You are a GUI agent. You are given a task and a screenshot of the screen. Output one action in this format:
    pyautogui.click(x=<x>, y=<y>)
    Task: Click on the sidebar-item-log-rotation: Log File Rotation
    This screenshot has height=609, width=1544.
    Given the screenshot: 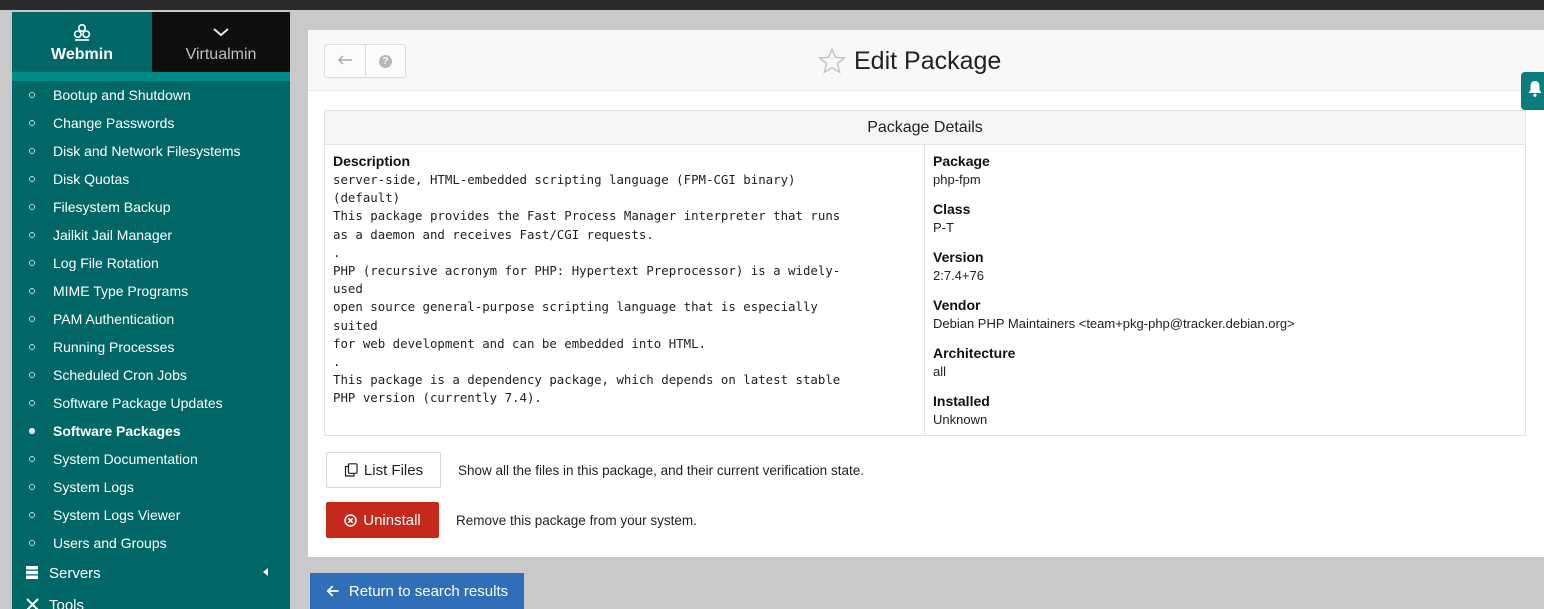 What is the action you would take?
    pyautogui.click(x=151, y=263)
    